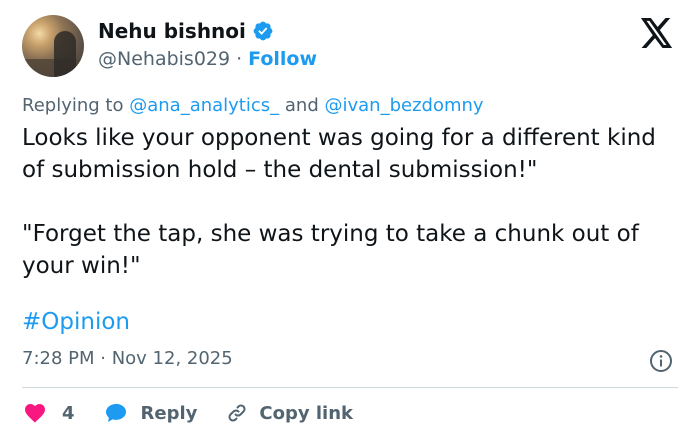 The height and width of the screenshot is (440, 700). Describe the element at coordinates (661, 361) in the screenshot. I see `info-icon` at that location.